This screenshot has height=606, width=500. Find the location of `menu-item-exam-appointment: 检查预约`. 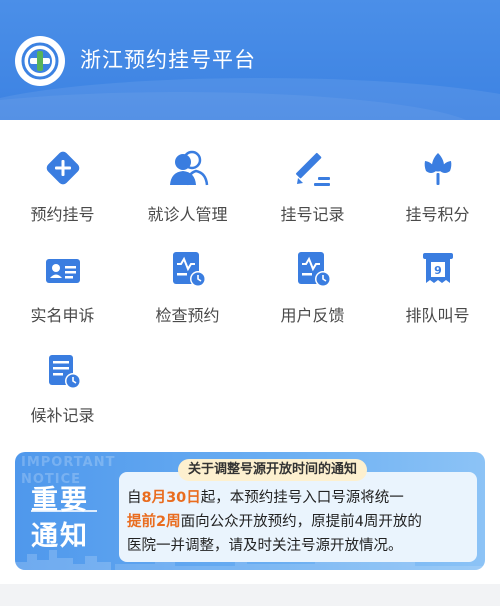

menu-item-exam-appointment: 检查预约 is located at coordinates (187, 296).